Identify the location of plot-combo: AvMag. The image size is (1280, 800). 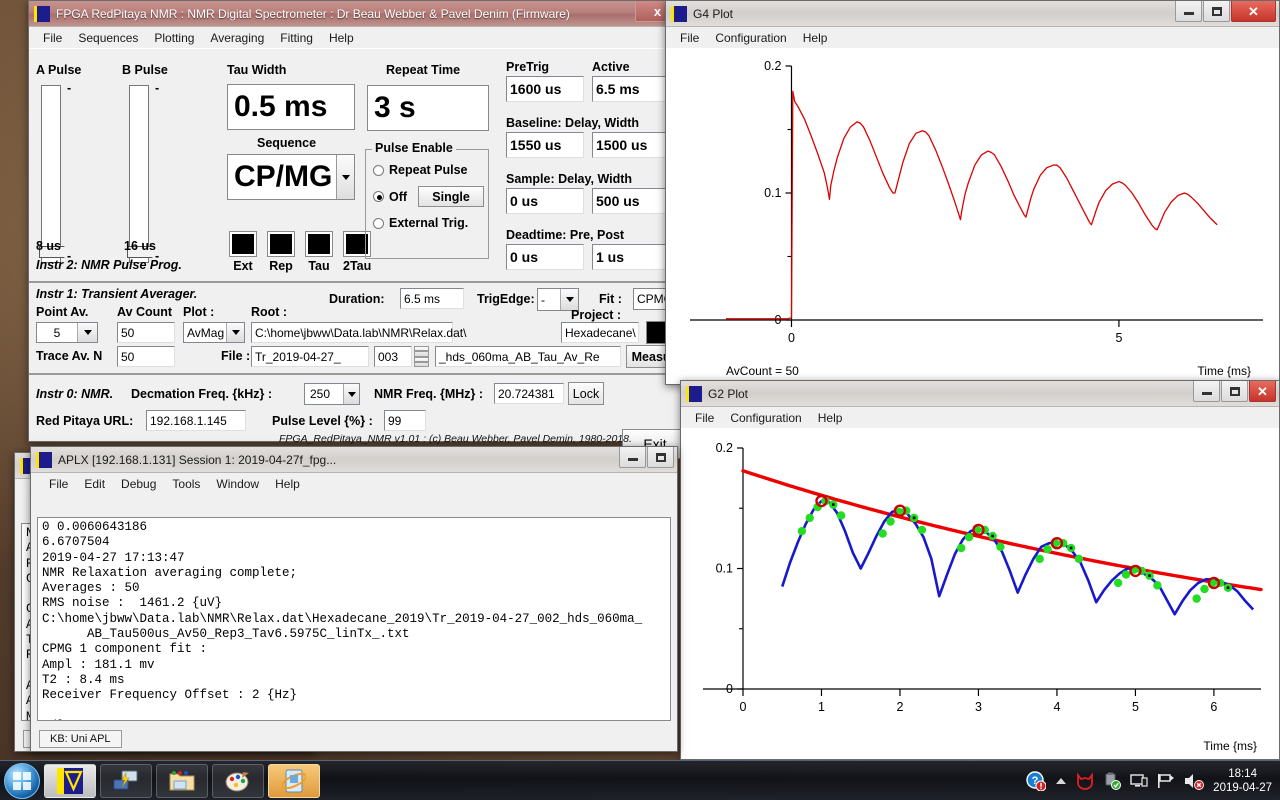
(214, 332).